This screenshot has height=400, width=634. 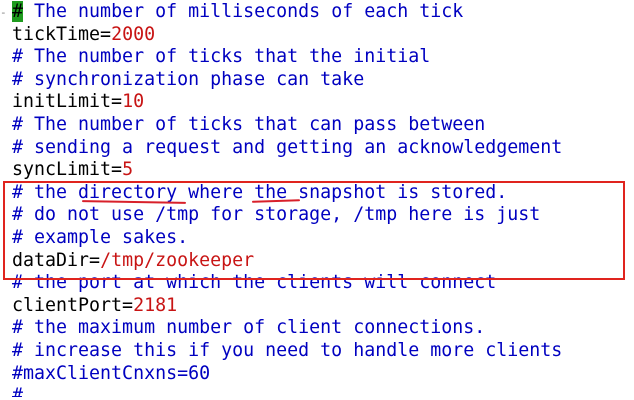 I want to click on config-value: 10, so click(x=133, y=102).